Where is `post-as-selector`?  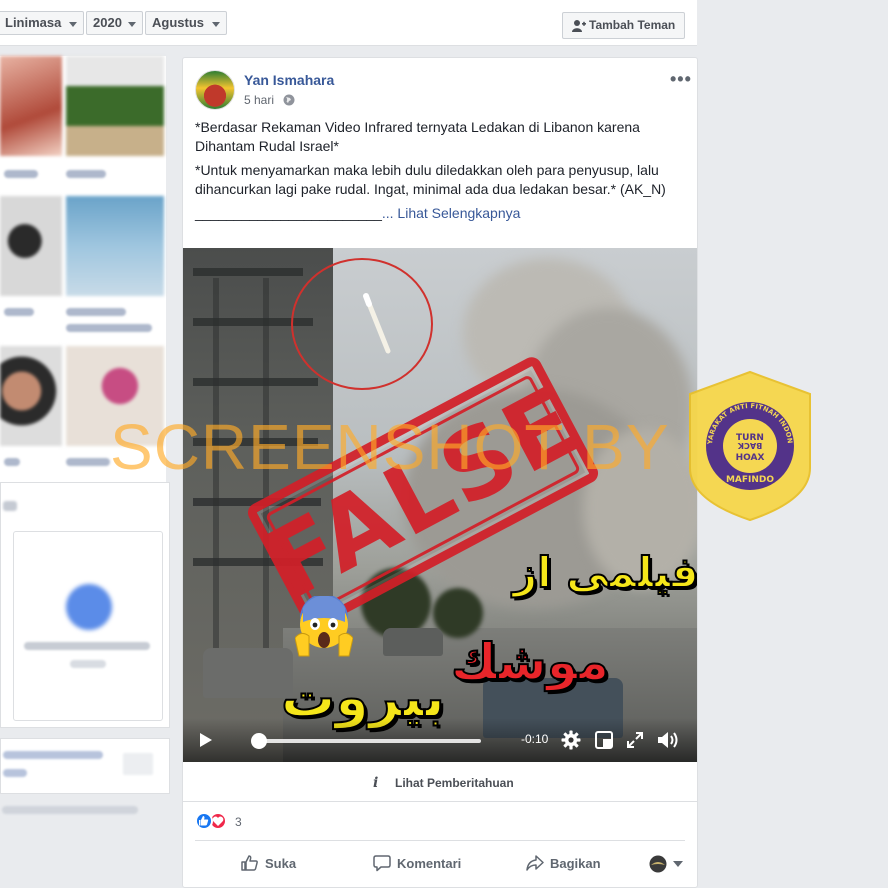 post-as-selector is located at coordinates (666, 864).